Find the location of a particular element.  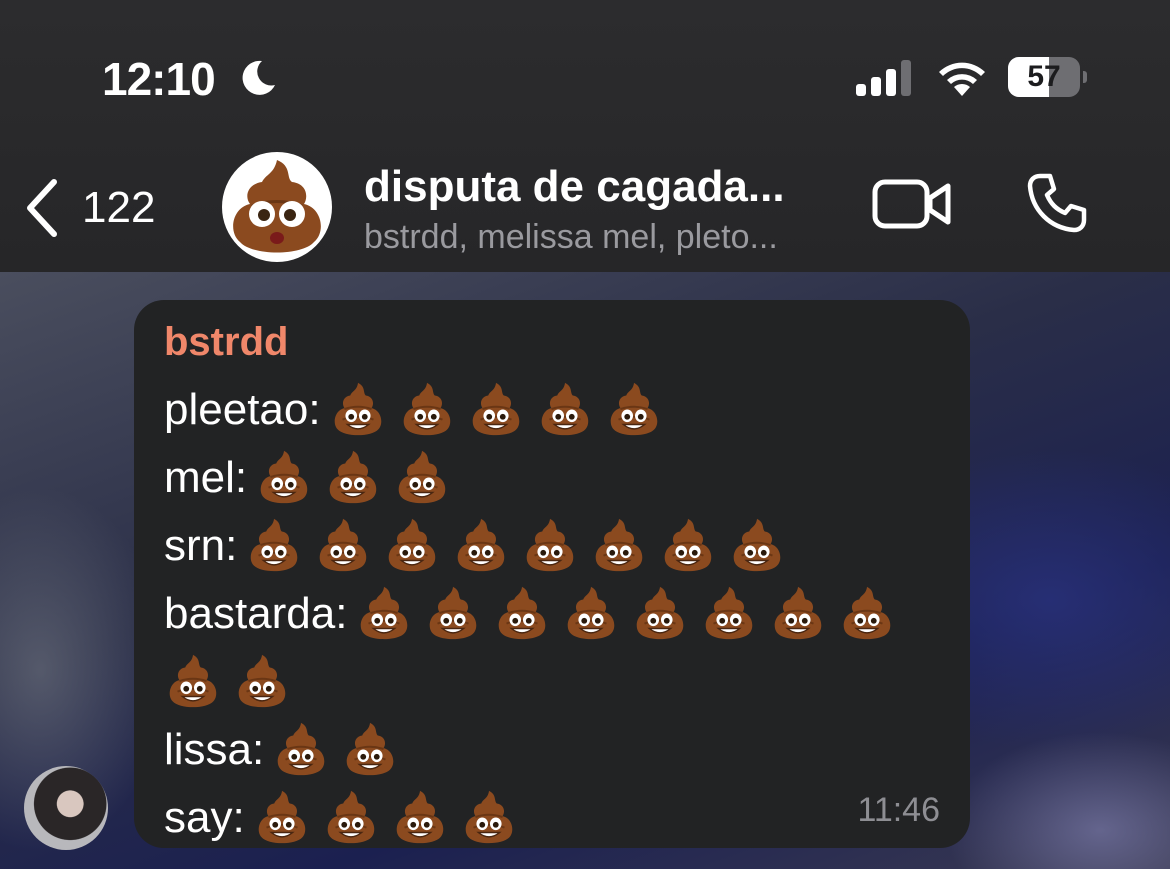

message-line is located at coordinates (559, 682).